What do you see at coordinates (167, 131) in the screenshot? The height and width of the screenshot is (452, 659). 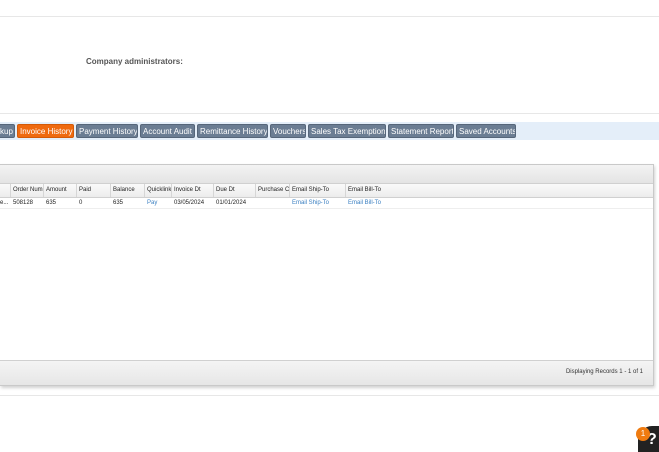 I see `tab-account-audit: Account Audit` at bounding box center [167, 131].